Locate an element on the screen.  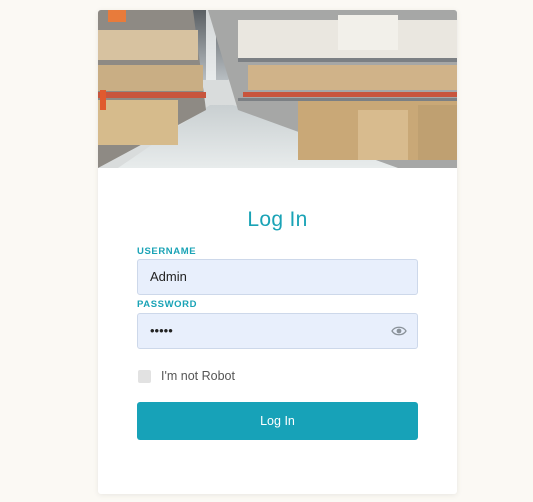
page-title: Log In is located at coordinates (277, 219).